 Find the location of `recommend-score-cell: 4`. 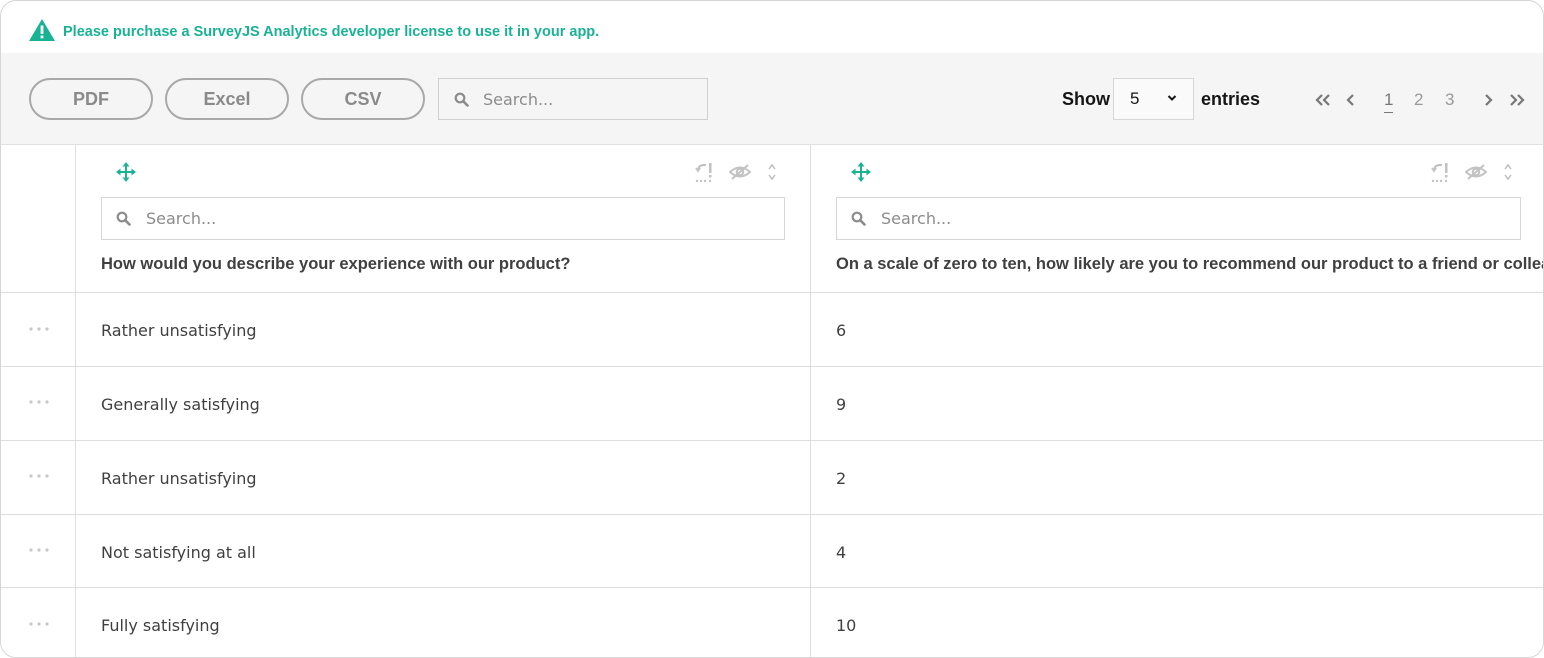

recommend-score-cell: 4 is located at coordinates (841, 552).